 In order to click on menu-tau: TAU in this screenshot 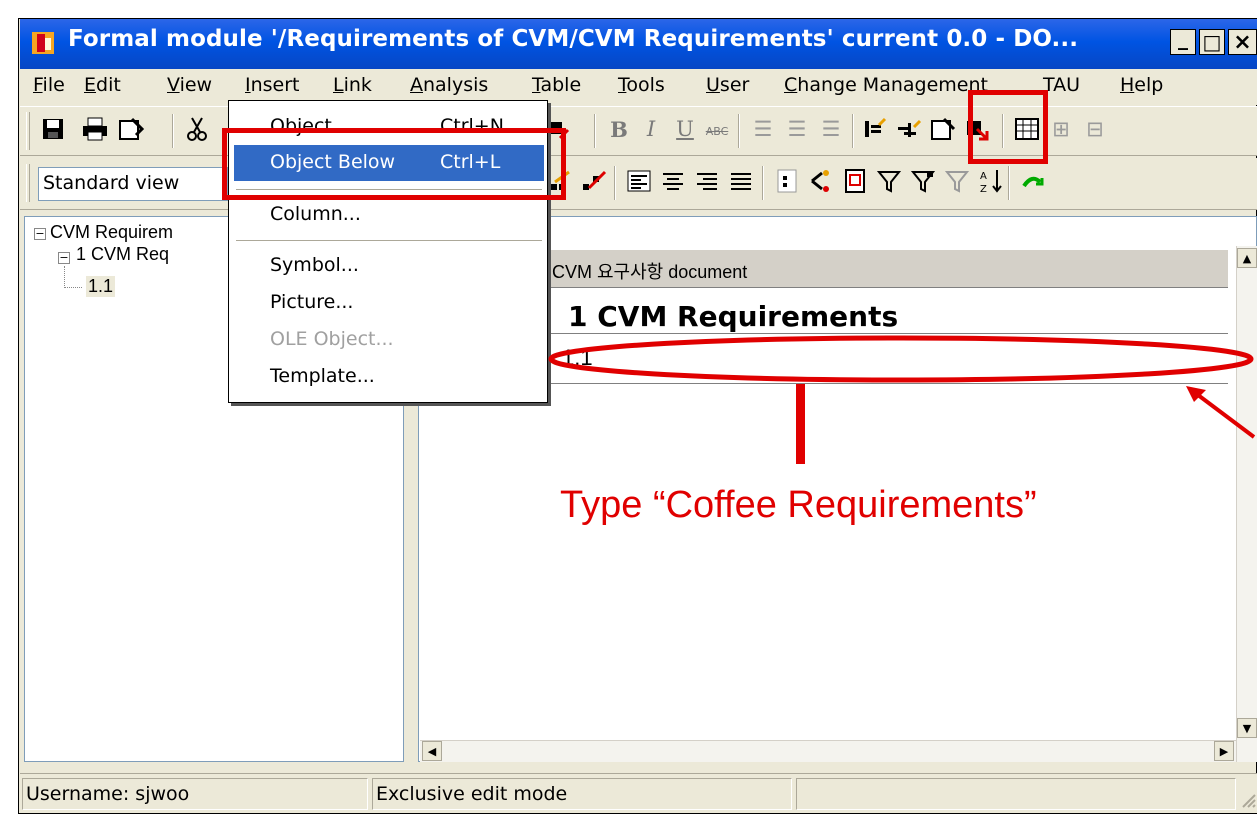, I will do `click(1061, 85)`.